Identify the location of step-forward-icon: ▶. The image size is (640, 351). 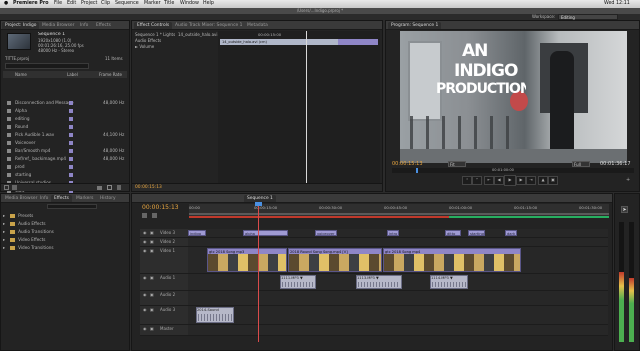
(521, 180).